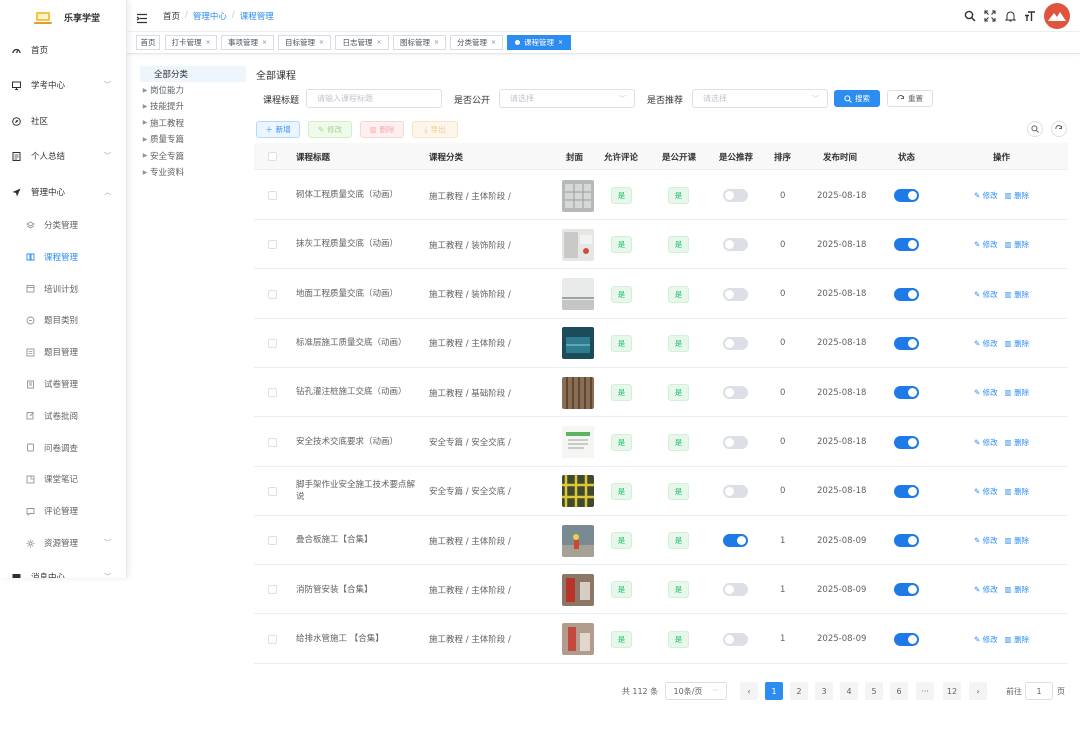  What do you see at coordinates (63, 543) in the screenshot?
I see `sidebar-subitem: 资源管理 ﹀` at bounding box center [63, 543].